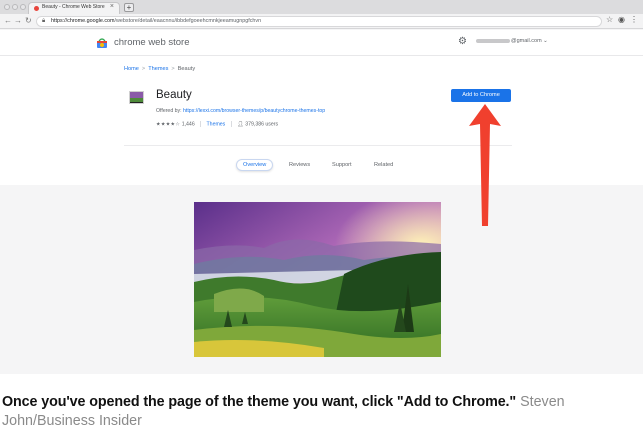 Image resolution: width=643 pixels, height=432 pixels. I want to click on rating-count: 1,446, so click(188, 124).